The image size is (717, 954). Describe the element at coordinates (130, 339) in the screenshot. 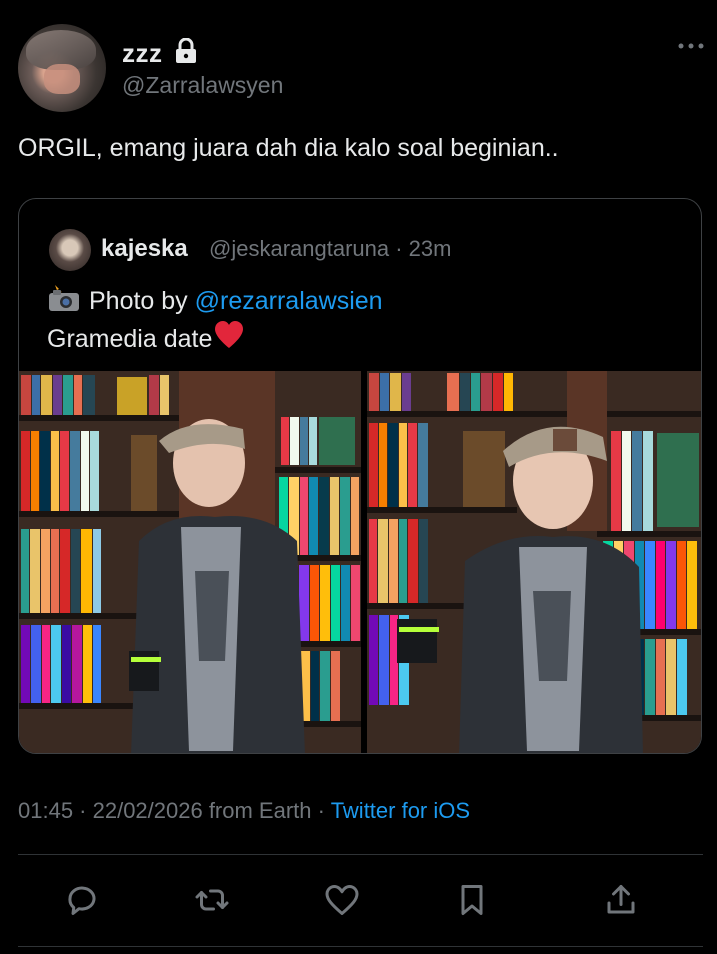

I see `quoted-text-line2-label: Gramedia date` at that location.